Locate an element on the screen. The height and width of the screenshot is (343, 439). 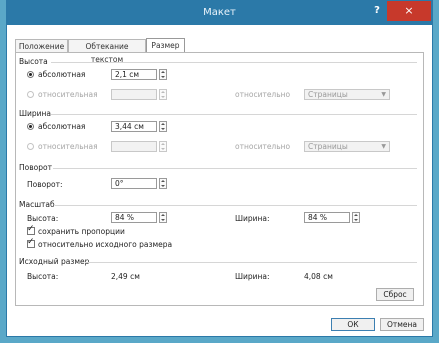
close-icon: × is located at coordinates (409, 11).